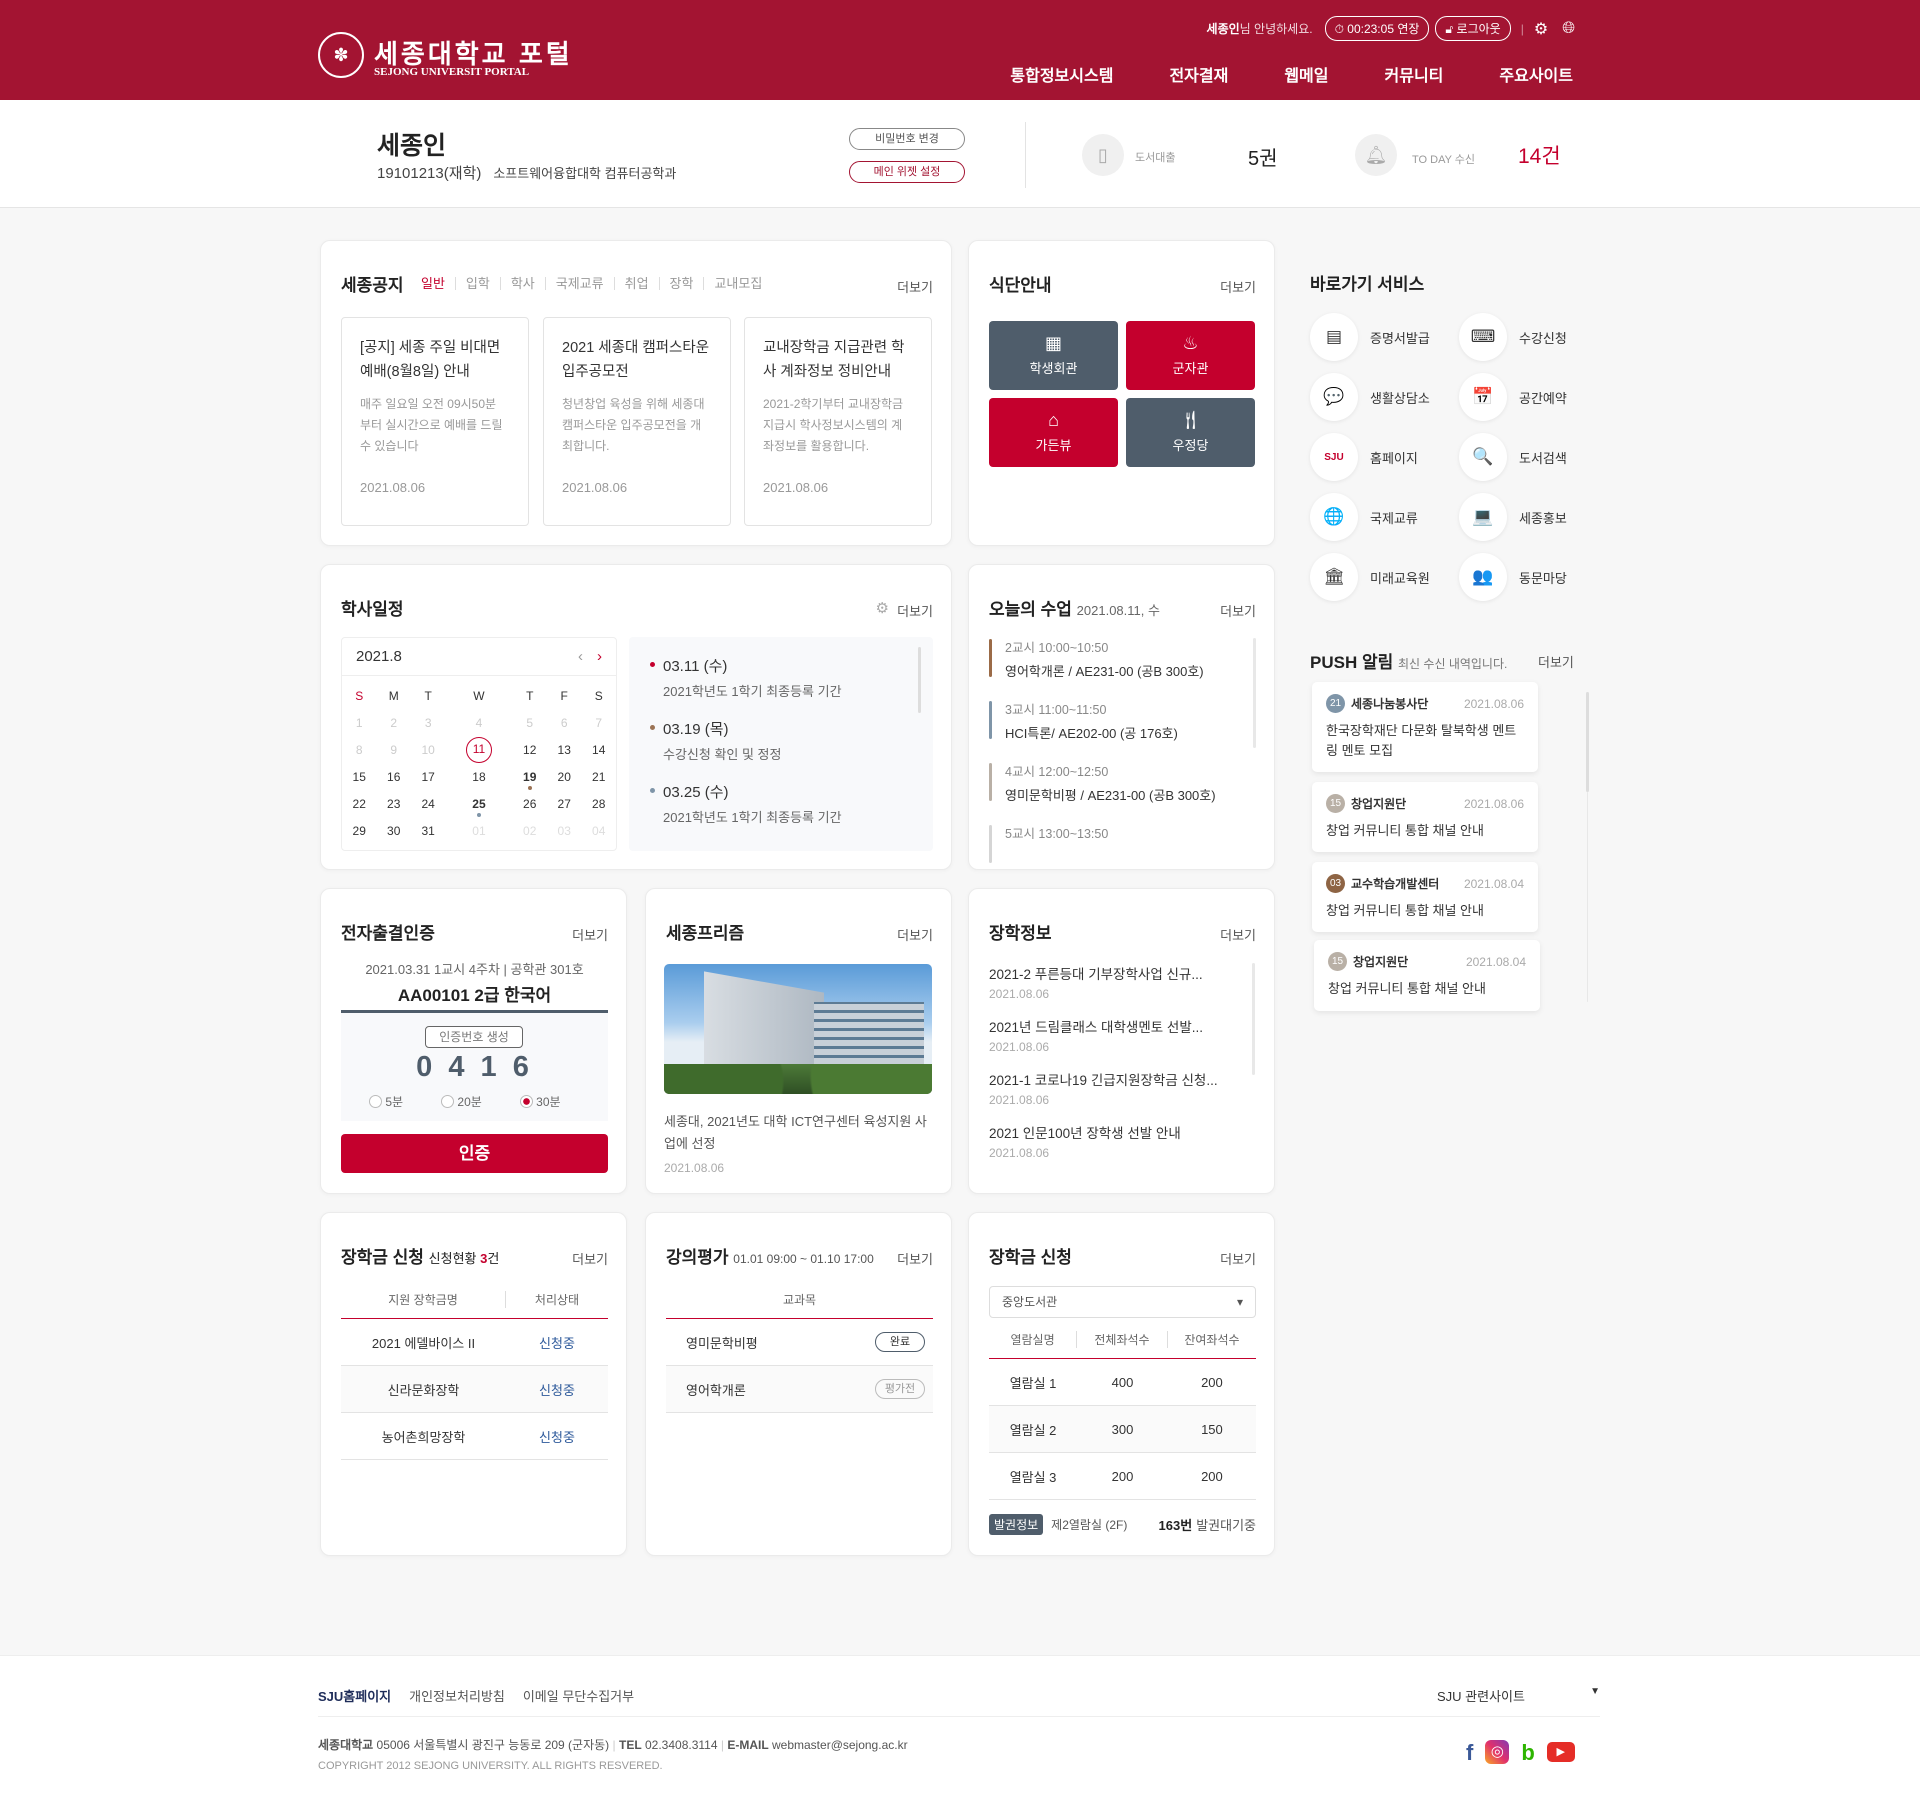 This screenshot has width=1920, height=1815. What do you see at coordinates (1122, 1476) in the screenshot?
I see `table-row: 열람실 3 200 200` at bounding box center [1122, 1476].